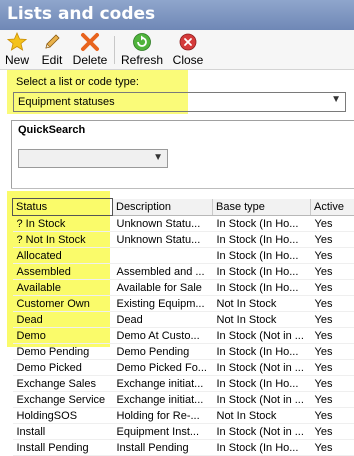 The height and width of the screenshot is (456, 354). What do you see at coordinates (63, 207) in the screenshot?
I see `column-header-status: Status` at bounding box center [63, 207].